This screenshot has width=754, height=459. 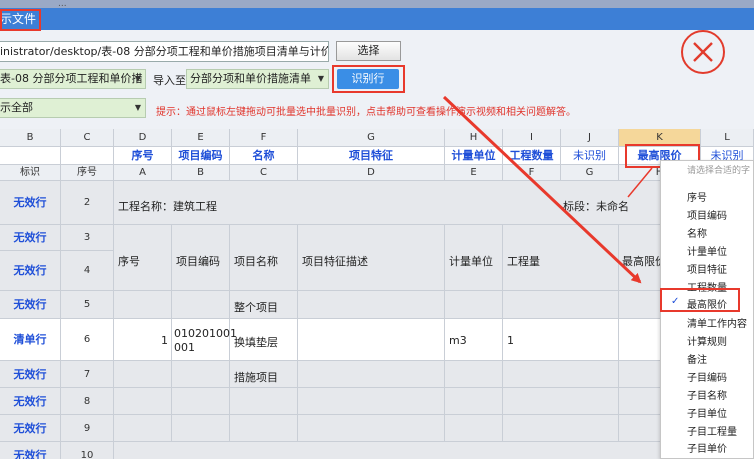 I want to click on arrow-short, so click(x=640, y=182).